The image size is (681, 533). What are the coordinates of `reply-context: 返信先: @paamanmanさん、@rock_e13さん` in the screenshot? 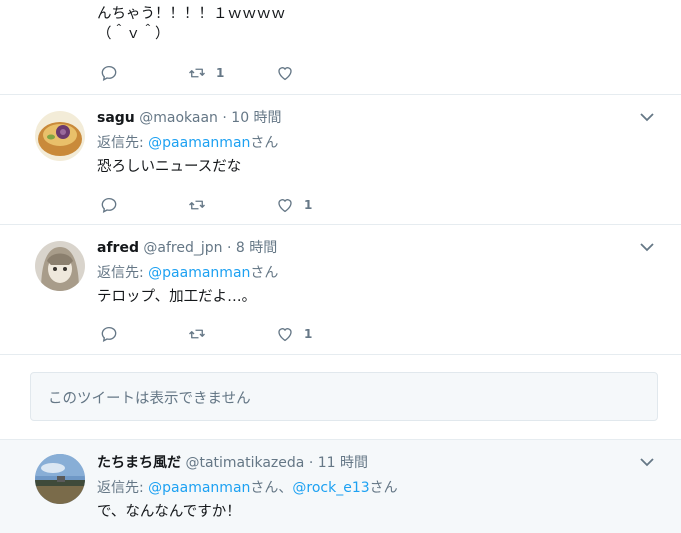 It's located at (247, 487).